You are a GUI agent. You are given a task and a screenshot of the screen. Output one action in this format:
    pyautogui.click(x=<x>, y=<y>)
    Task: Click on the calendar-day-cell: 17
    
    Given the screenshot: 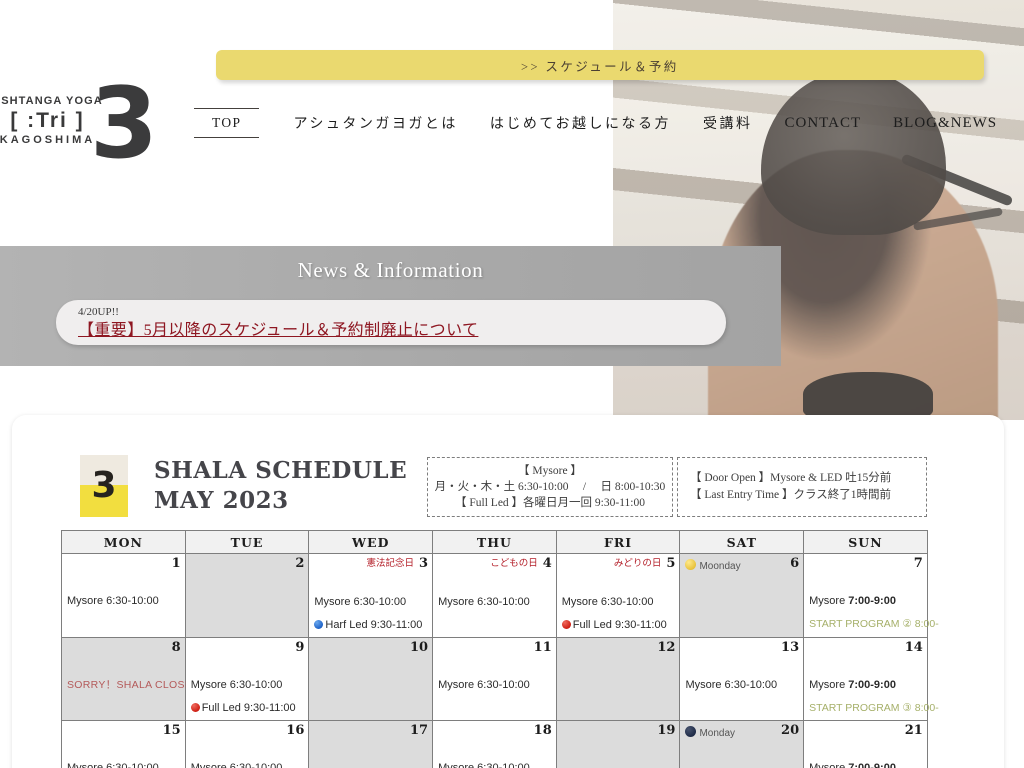 What is the action you would take?
    pyautogui.click(x=371, y=744)
    